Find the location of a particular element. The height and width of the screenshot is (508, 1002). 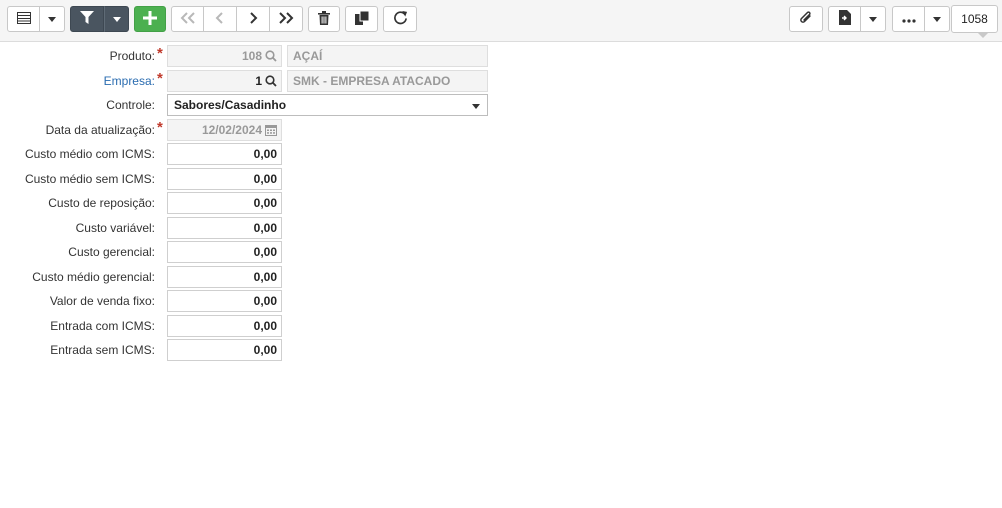

empresa-description-field: SMK - EMPRESA ATACADO is located at coordinates (387, 81).